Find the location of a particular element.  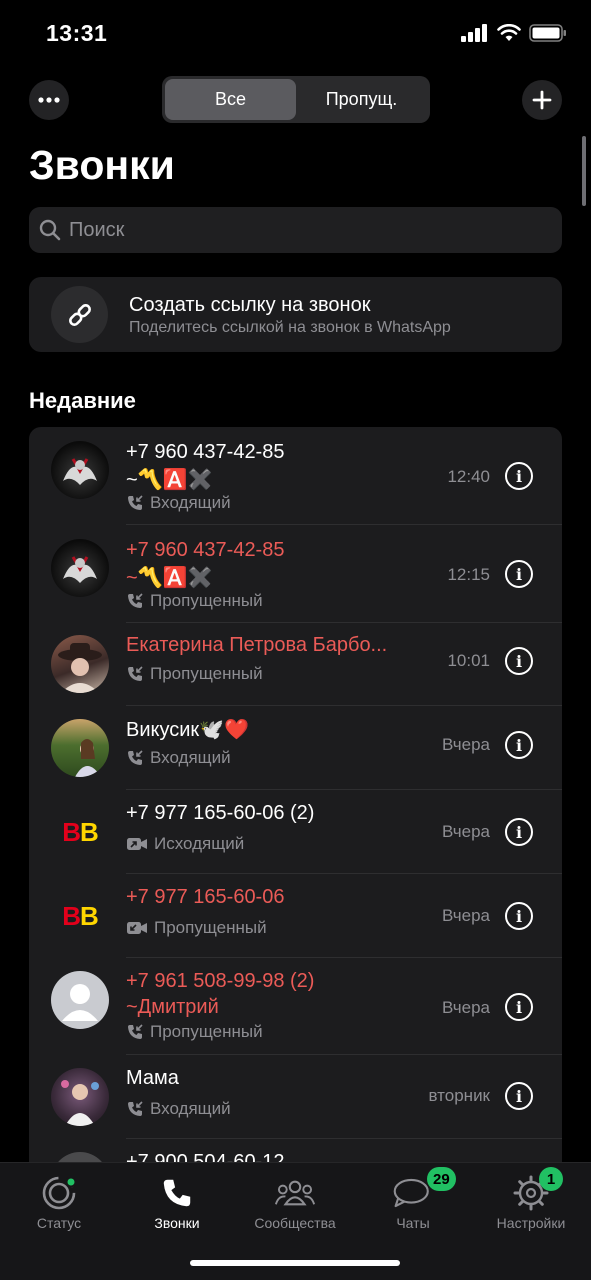

more-options-button is located at coordinates (49, 100).